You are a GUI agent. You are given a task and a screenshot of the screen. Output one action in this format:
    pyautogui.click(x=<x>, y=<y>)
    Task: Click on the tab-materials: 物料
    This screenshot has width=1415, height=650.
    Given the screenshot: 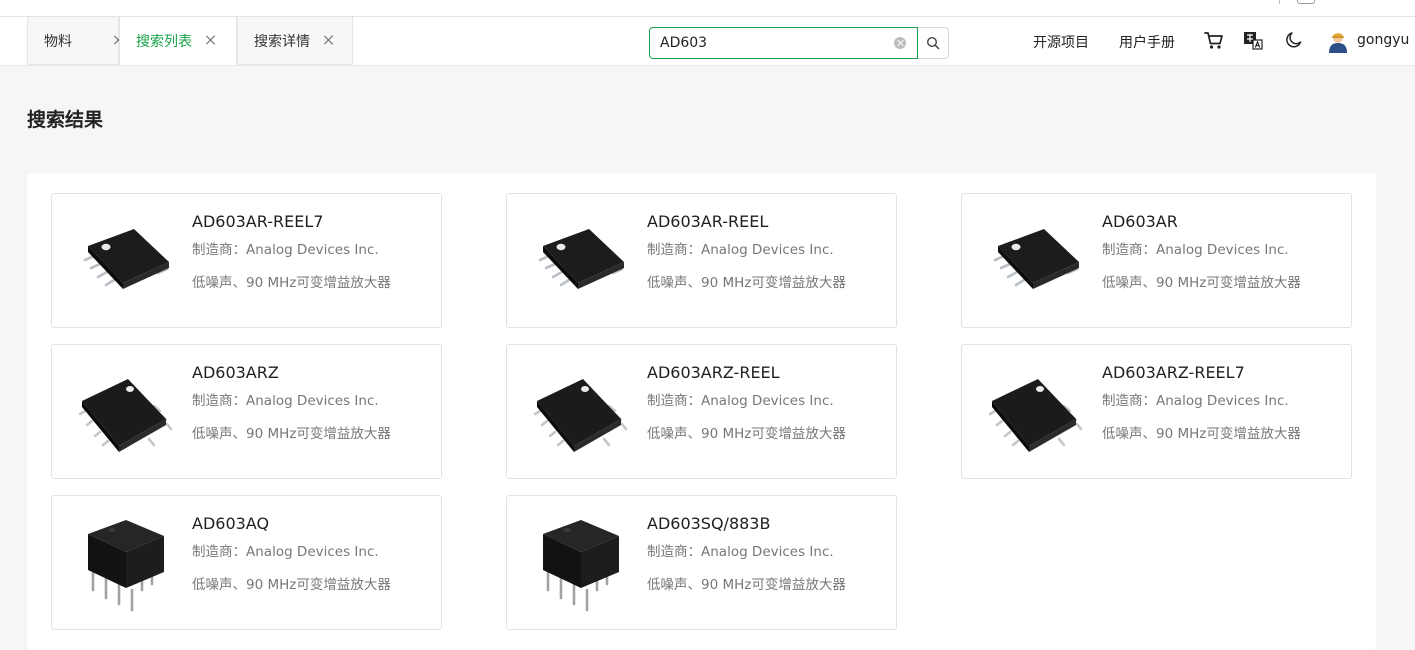 What is the action you would take?
    pyautogui.click(x=73, y=41)
    